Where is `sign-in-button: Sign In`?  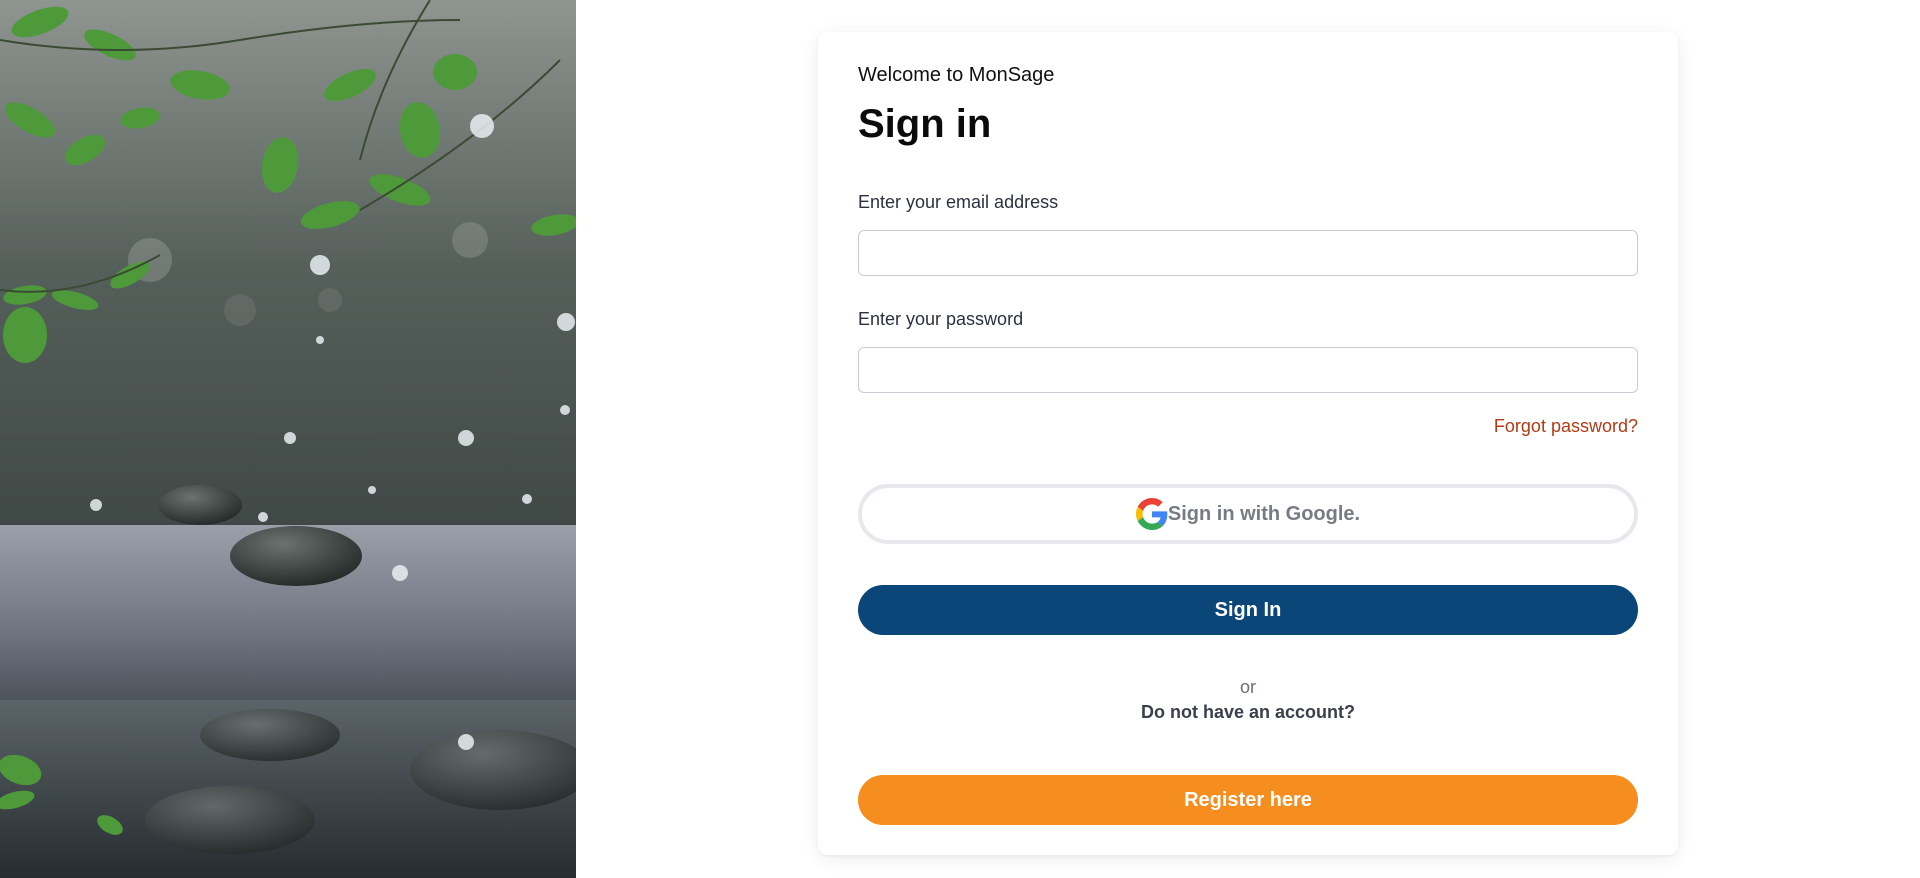
sign-in-button: Sign In is located at coordinates (1248, 610).